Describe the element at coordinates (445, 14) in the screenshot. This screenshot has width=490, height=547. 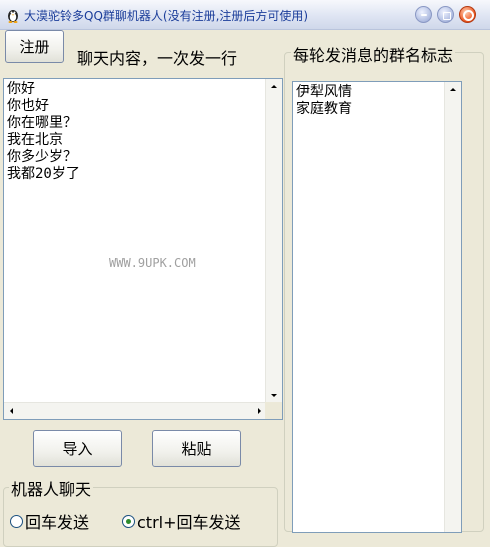
I see `maximize-button` at that location.